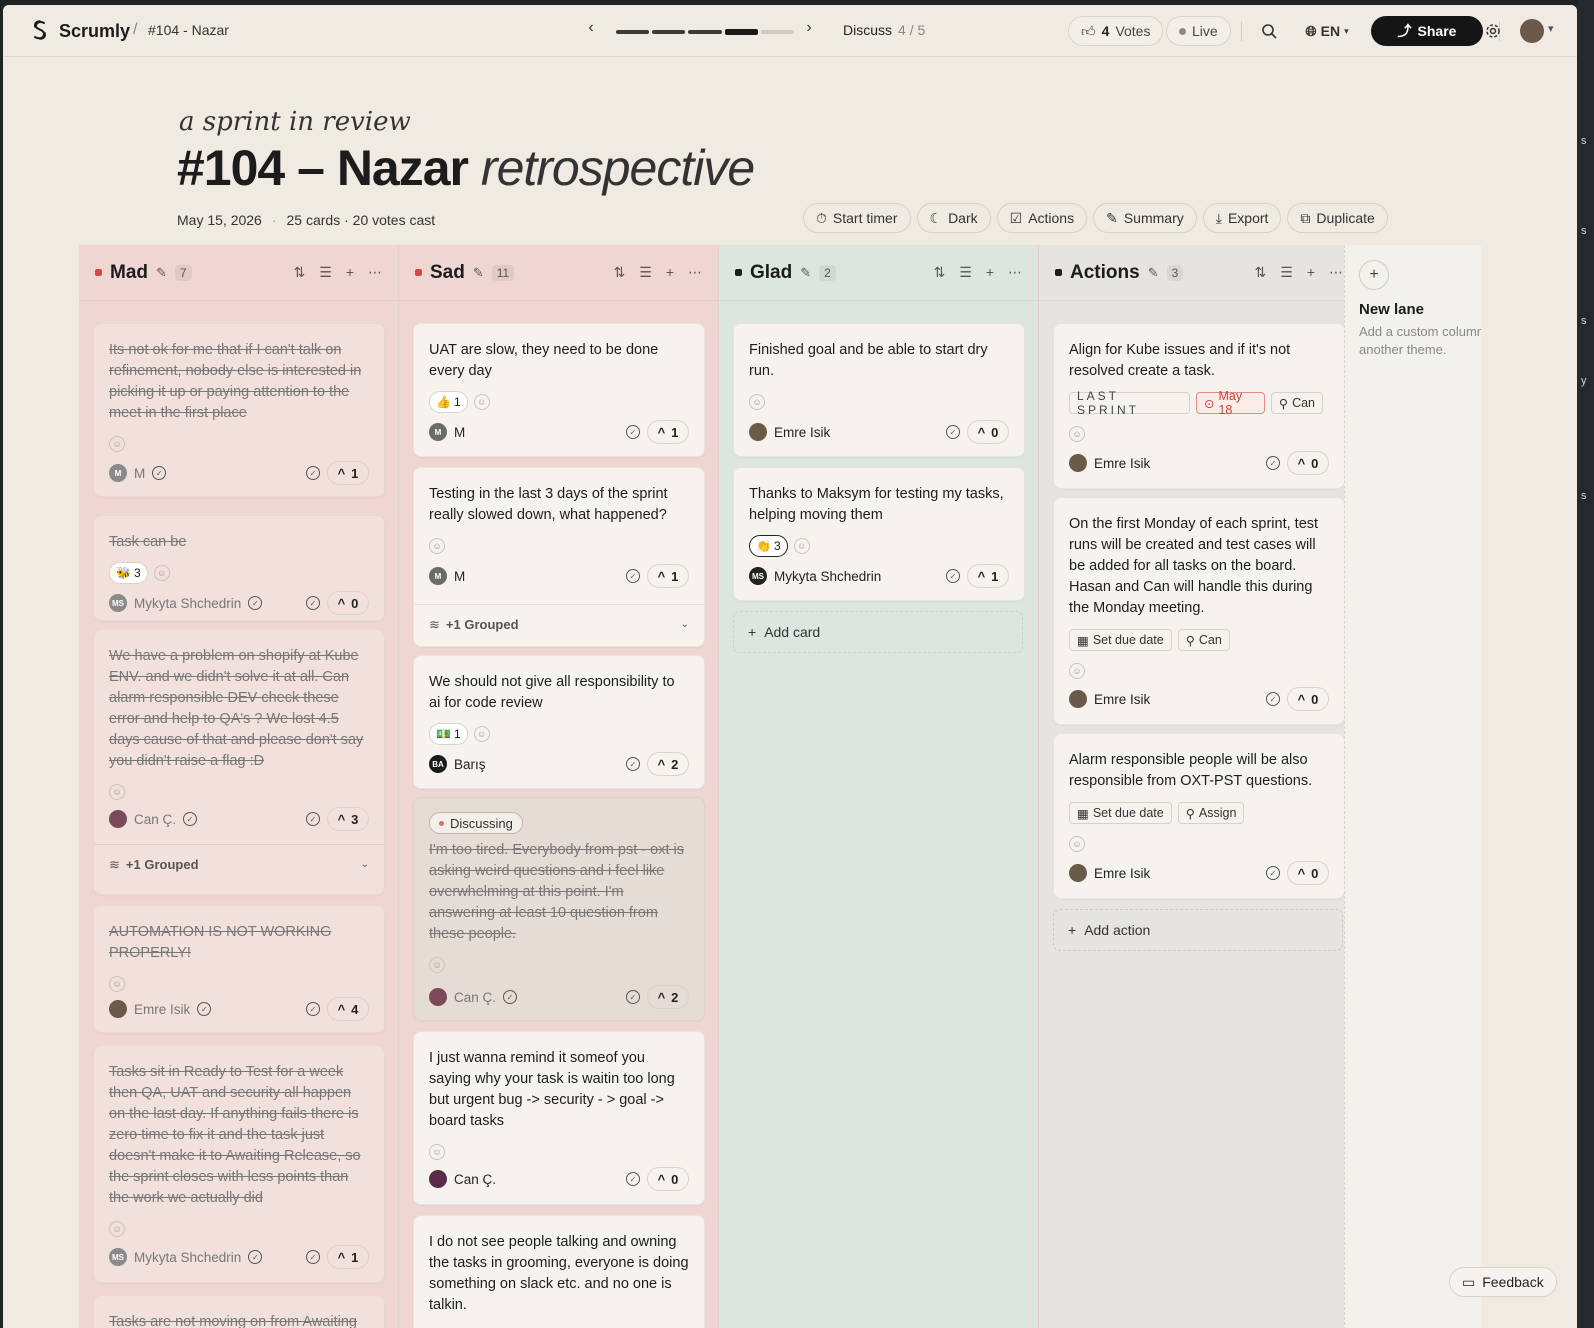 The height and width of the screenshot is (1328, 1594). What do you see at coordinates (1198, 930) in the screenshot?
I see `add-action-button: + Add action` at bounding box center [1198, 930].